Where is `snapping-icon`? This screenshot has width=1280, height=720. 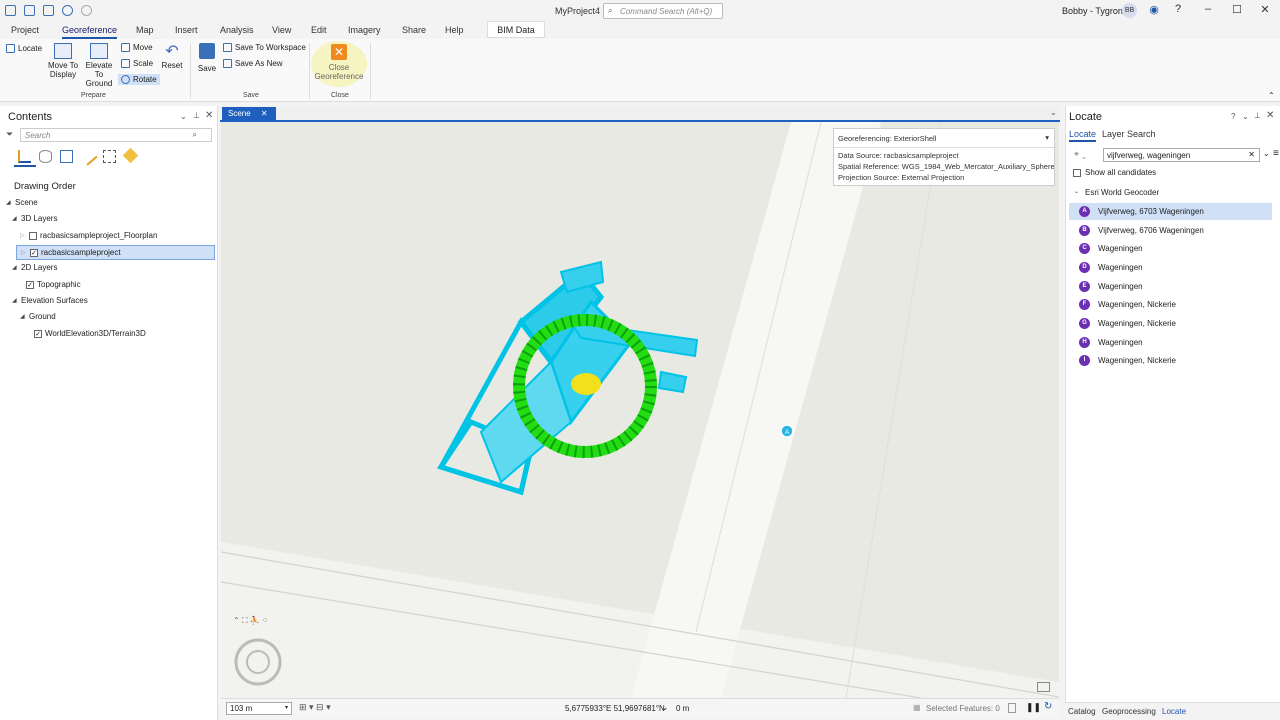 snapping-icon is located at coordinates (109, 156).